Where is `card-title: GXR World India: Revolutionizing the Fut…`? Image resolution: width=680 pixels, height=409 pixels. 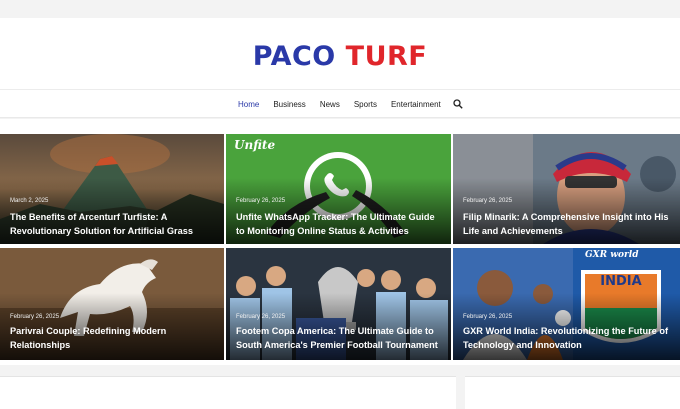 card-title: GXR World India: Revolutionizing the Fut… is located at coordinates (567, 338).